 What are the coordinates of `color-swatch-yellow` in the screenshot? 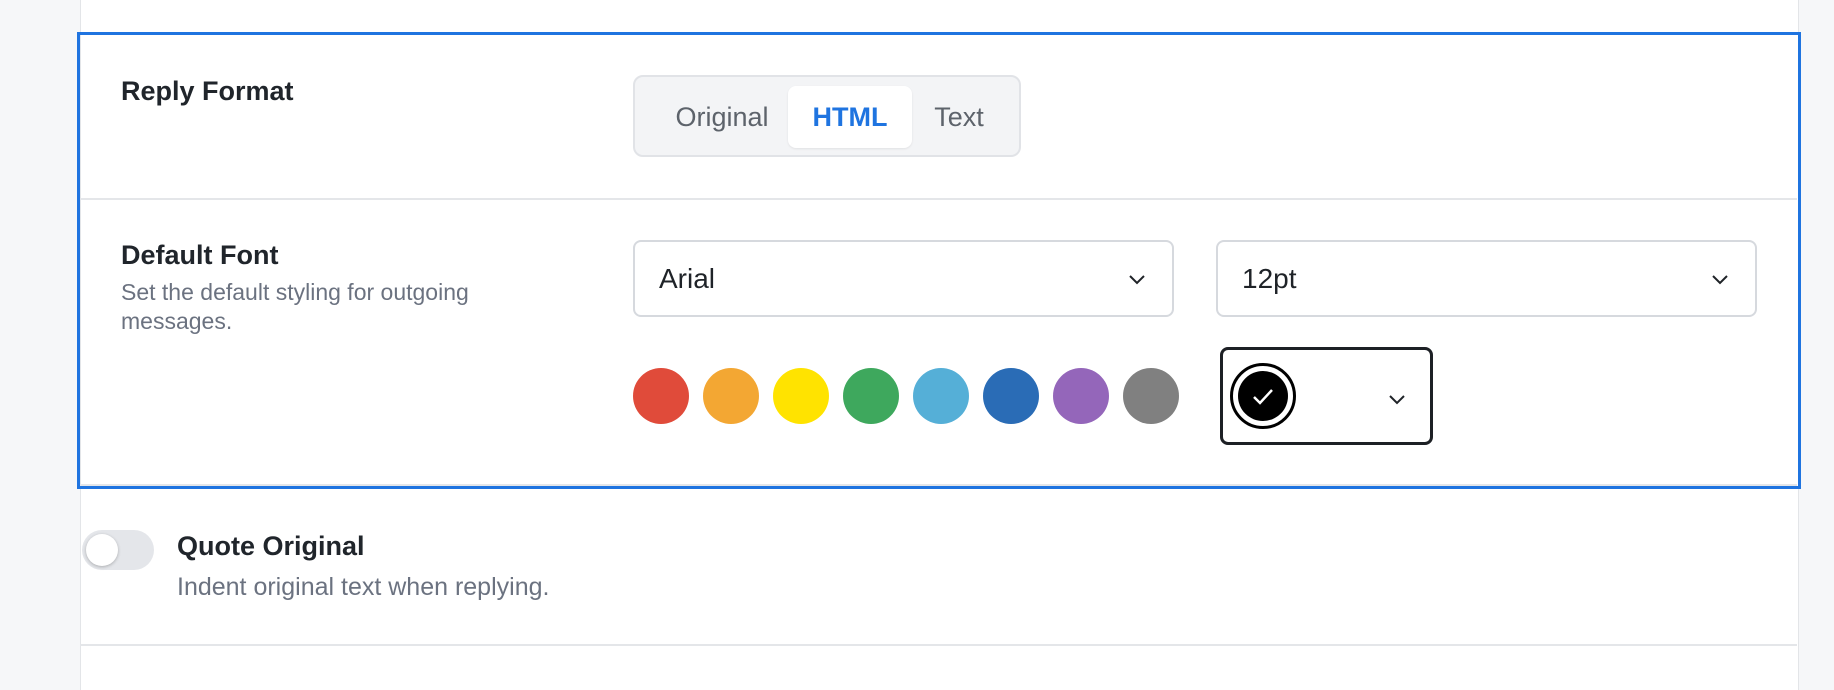 It's located at (801, 396).